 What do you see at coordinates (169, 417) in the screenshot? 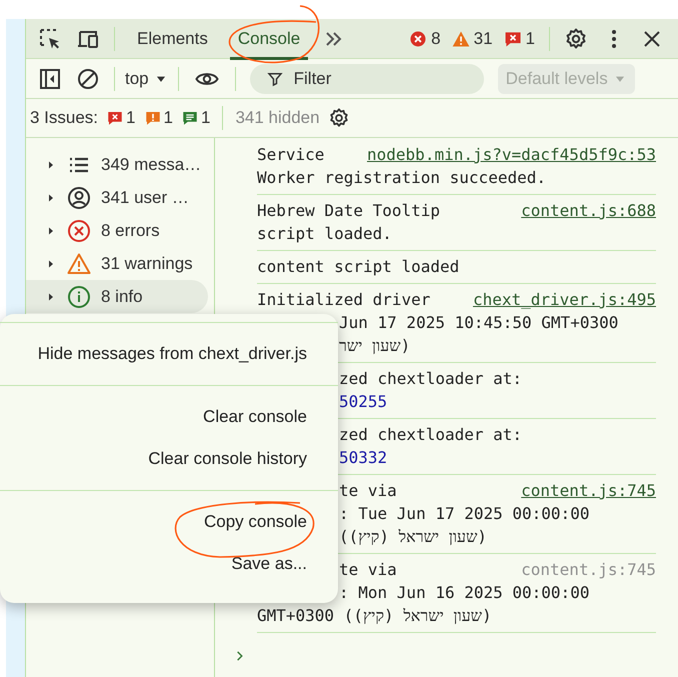
I see `menu-item: Clear console` at bounding box center [169, 417].